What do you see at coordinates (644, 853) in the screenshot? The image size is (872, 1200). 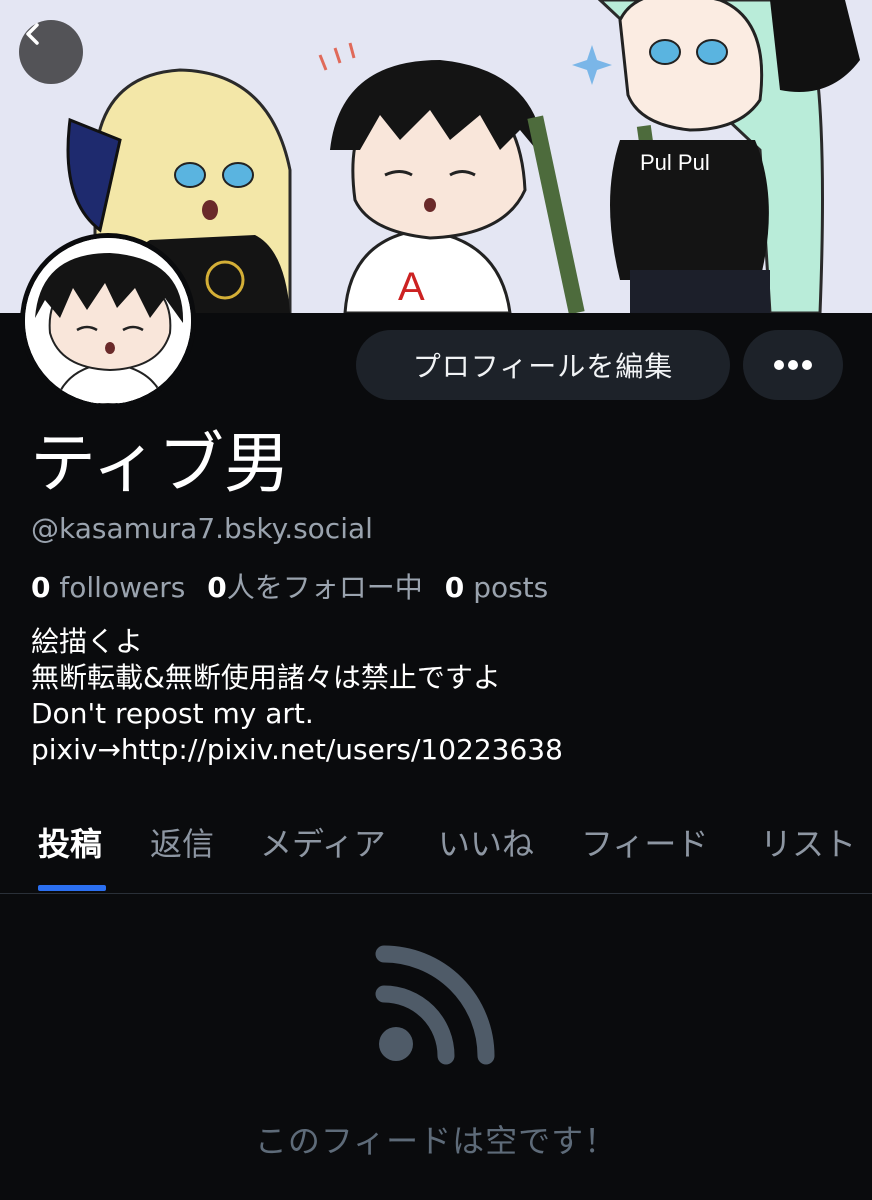 I see `tab-feeds: フィード` at bounding box center [644, 853].